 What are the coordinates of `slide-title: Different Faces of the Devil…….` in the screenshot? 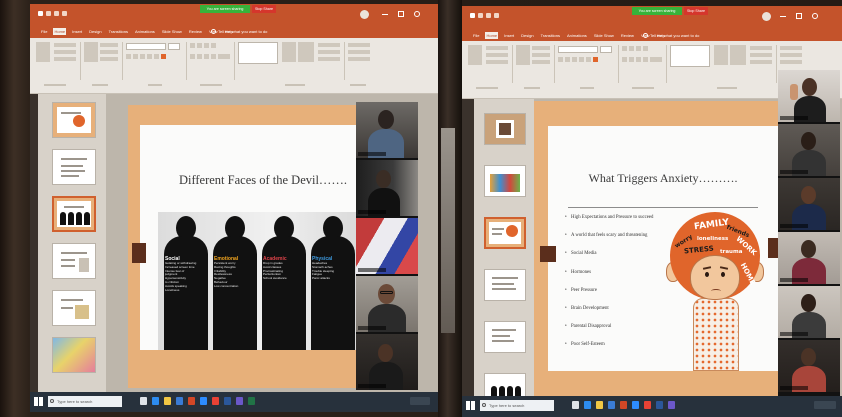 It's located at (263, 180).